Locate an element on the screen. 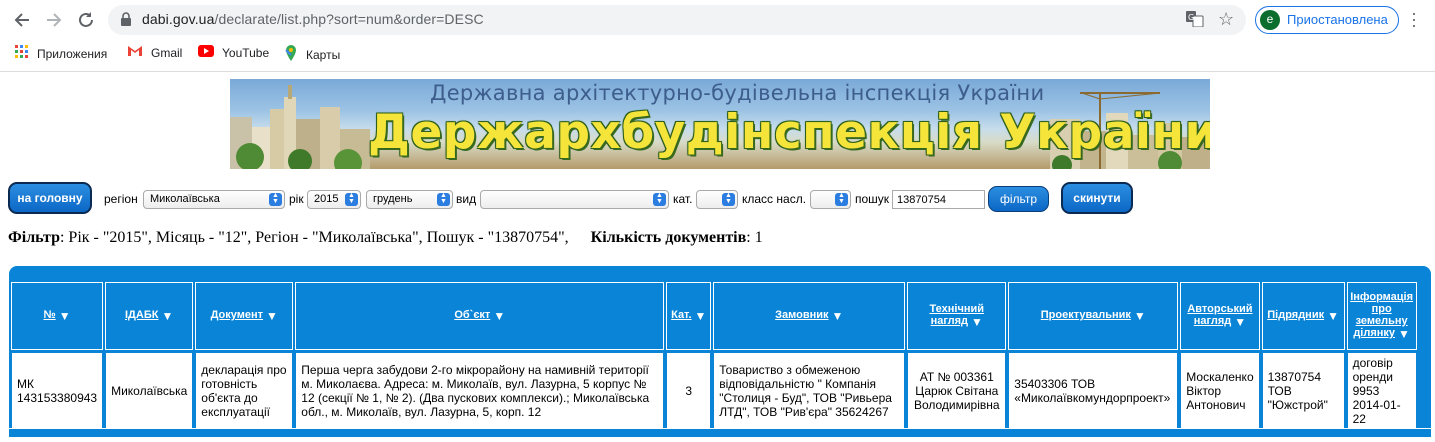  reload-icon is located at coordinates (86, 20).